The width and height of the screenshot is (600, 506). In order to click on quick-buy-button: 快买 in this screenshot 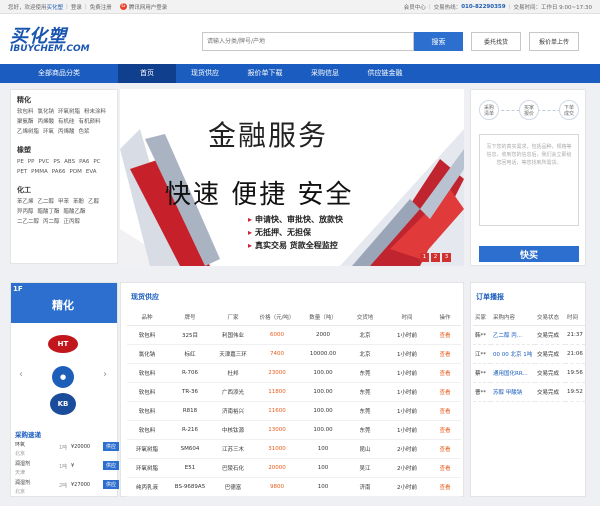, I will do `click(529, 254)`.